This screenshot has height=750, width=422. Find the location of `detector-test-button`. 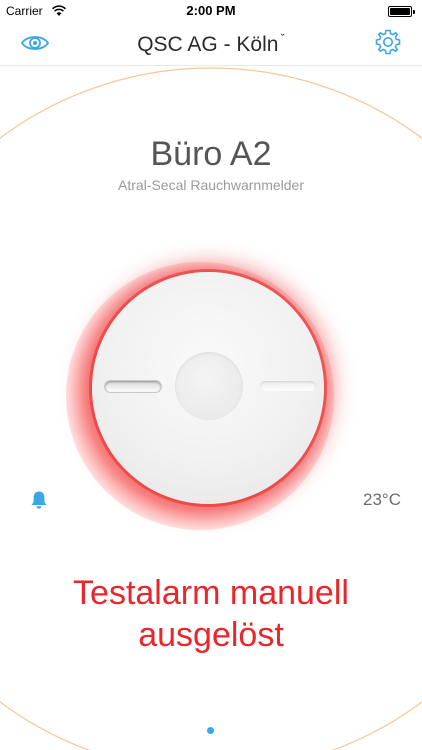

detector-test-button is located at coordinates (209, 386).